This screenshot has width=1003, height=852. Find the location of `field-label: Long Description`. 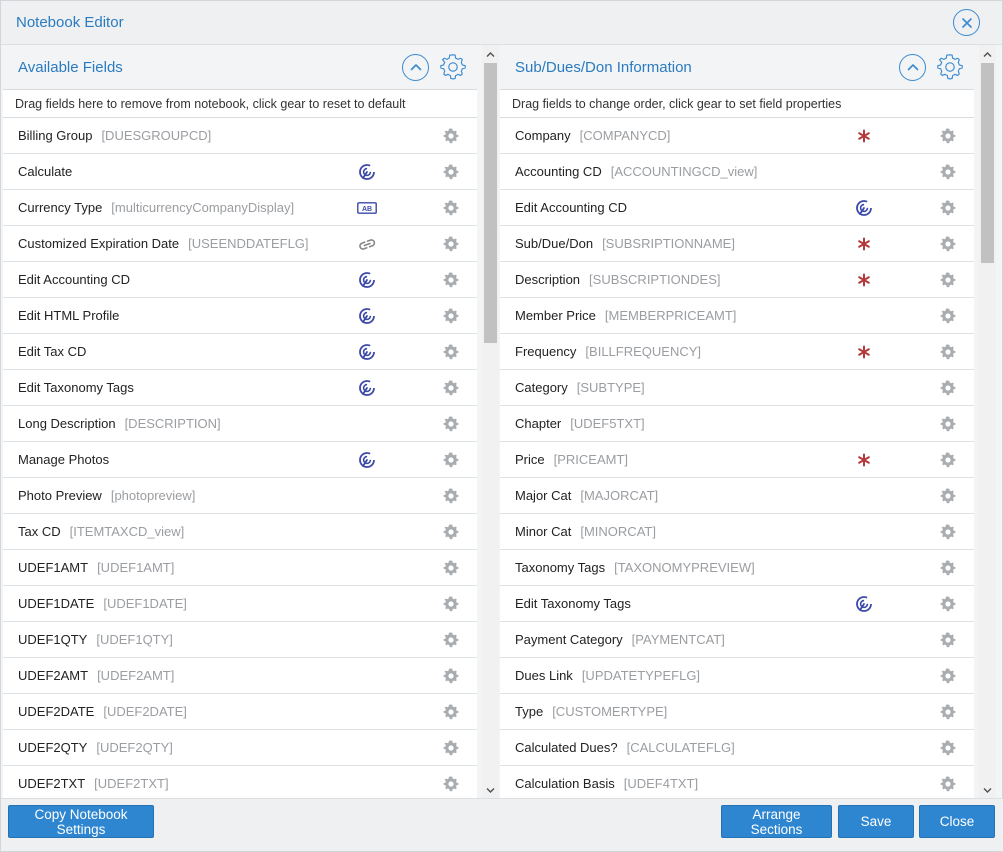

field-label: Long Description is located at coordinates (67, 423).